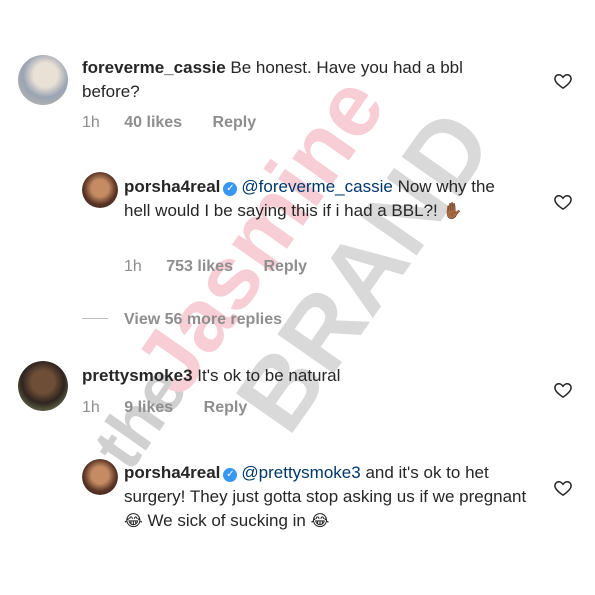 Image resolution: width=595 pixels, height=595 pixels. Describe the element at coordinates (452, 211) in the screenshot. I see `hand-emoji: ✋🏾` at that location.